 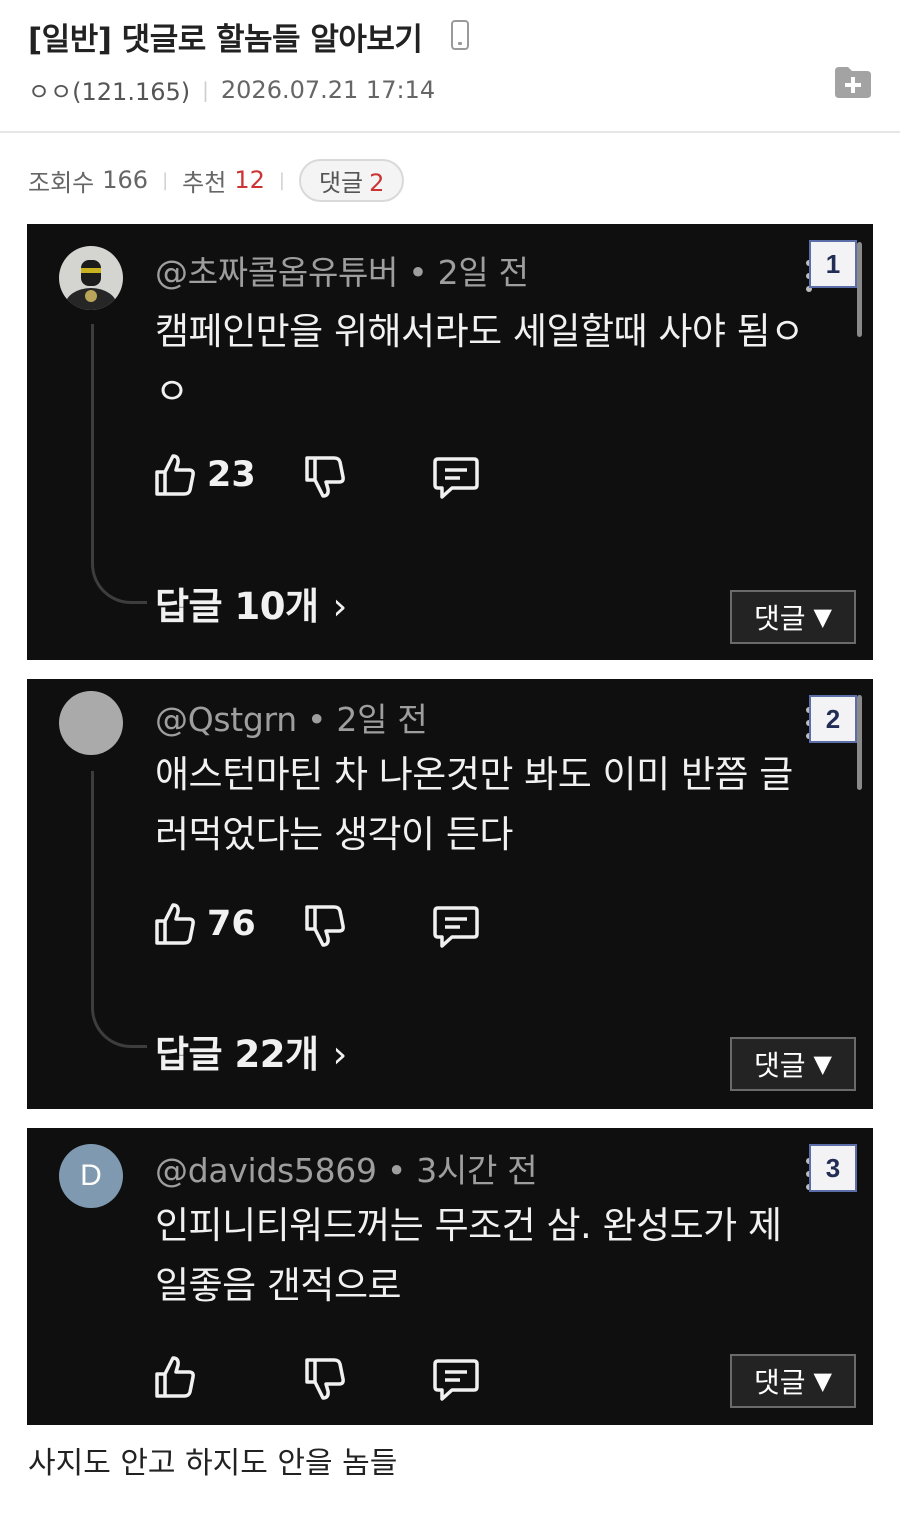 What do you see at coordinates (833, 1168) in the screenshot?
I see `comment-number-badge: 3` at bounding box center [833, 1168].